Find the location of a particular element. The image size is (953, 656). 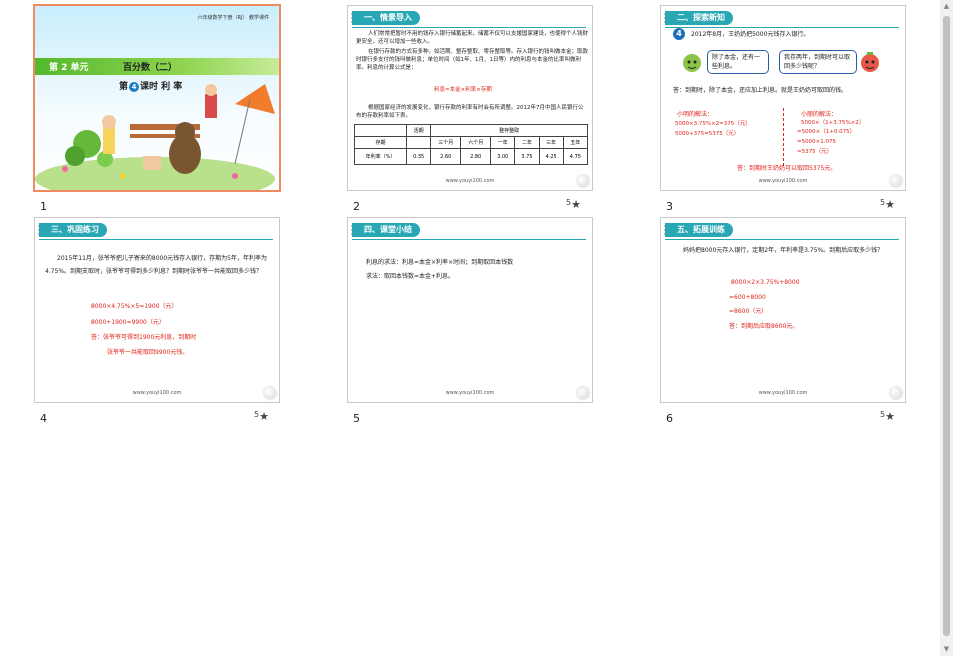

table-cell is located at coordinates (419, 142).